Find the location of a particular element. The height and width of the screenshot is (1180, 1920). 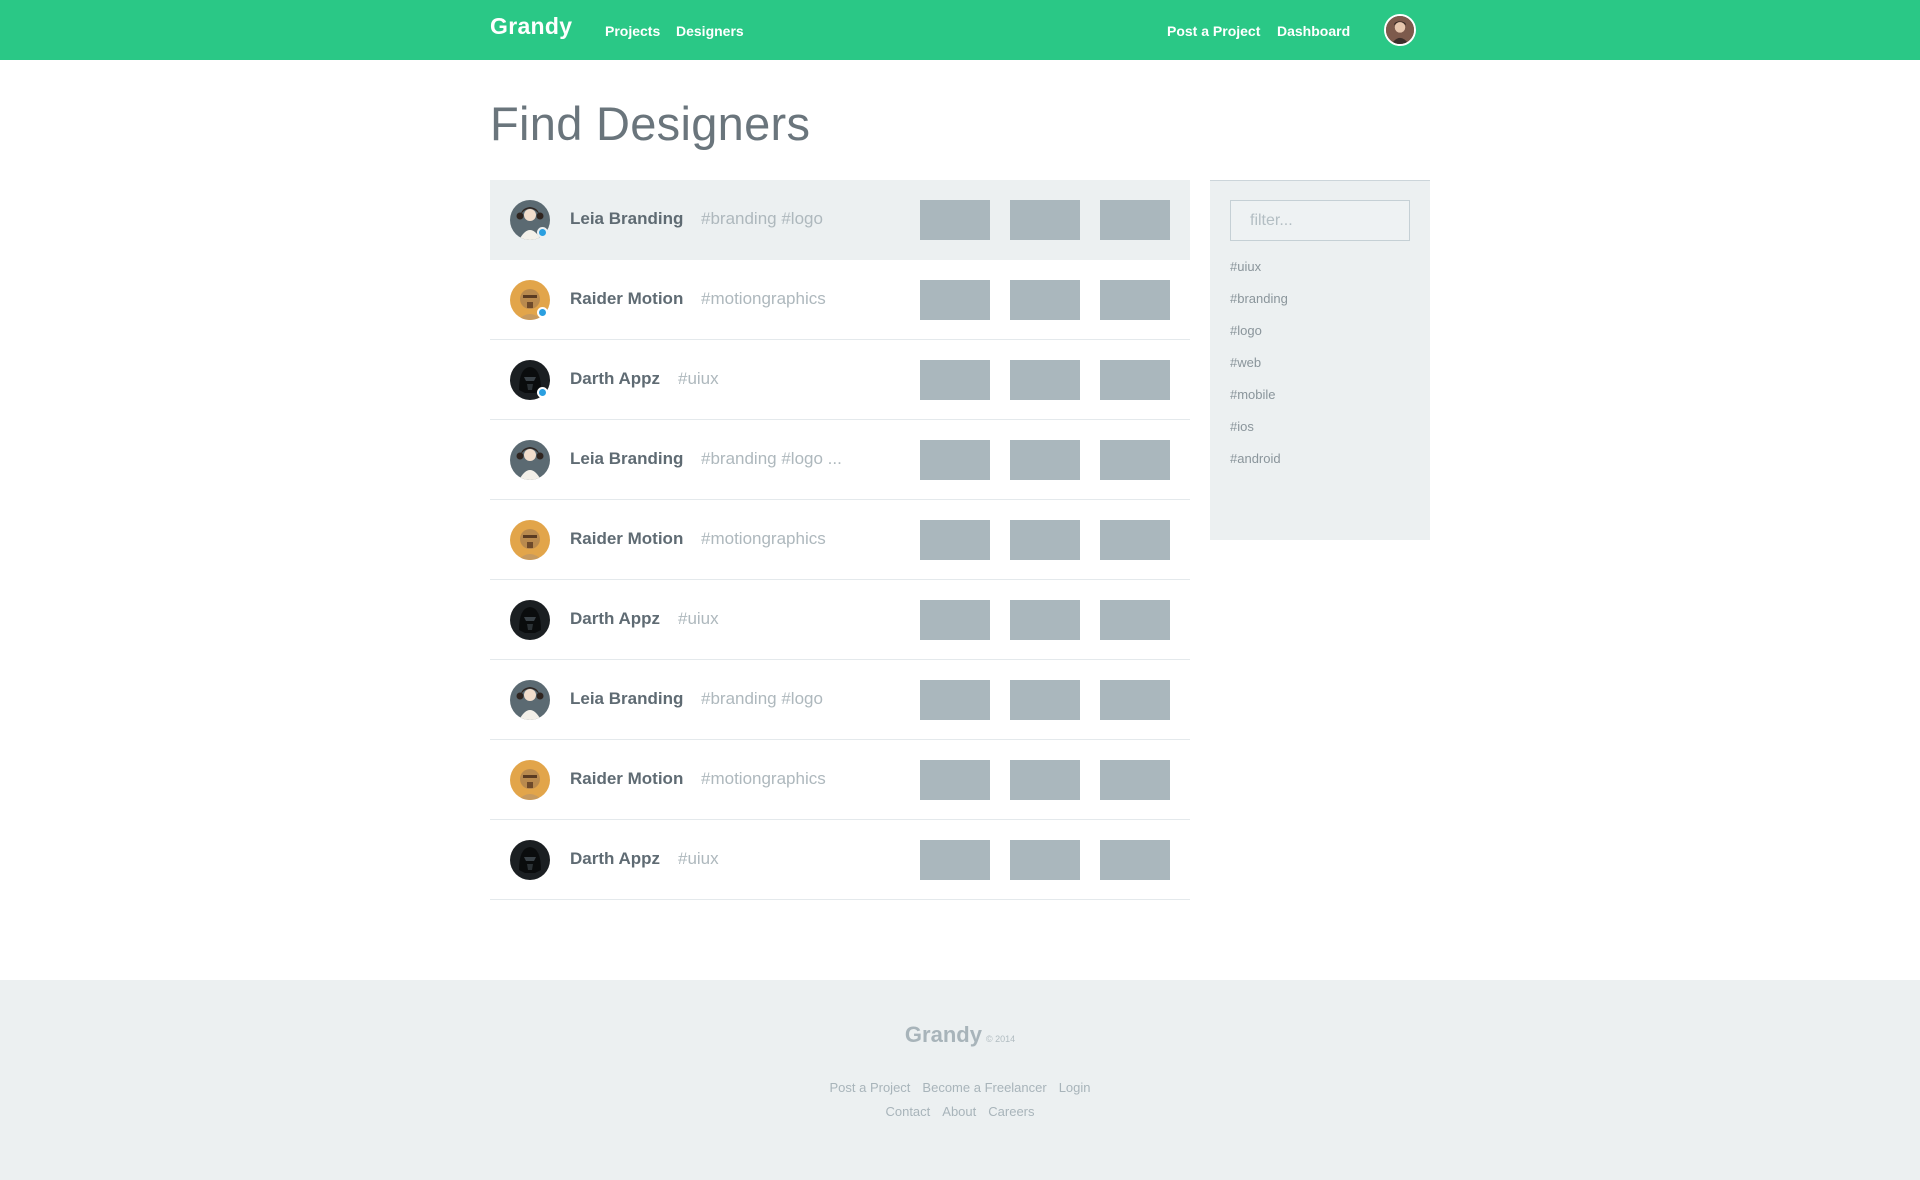

dashboard-link: Dashboard is located at coordinates (1313, 31).